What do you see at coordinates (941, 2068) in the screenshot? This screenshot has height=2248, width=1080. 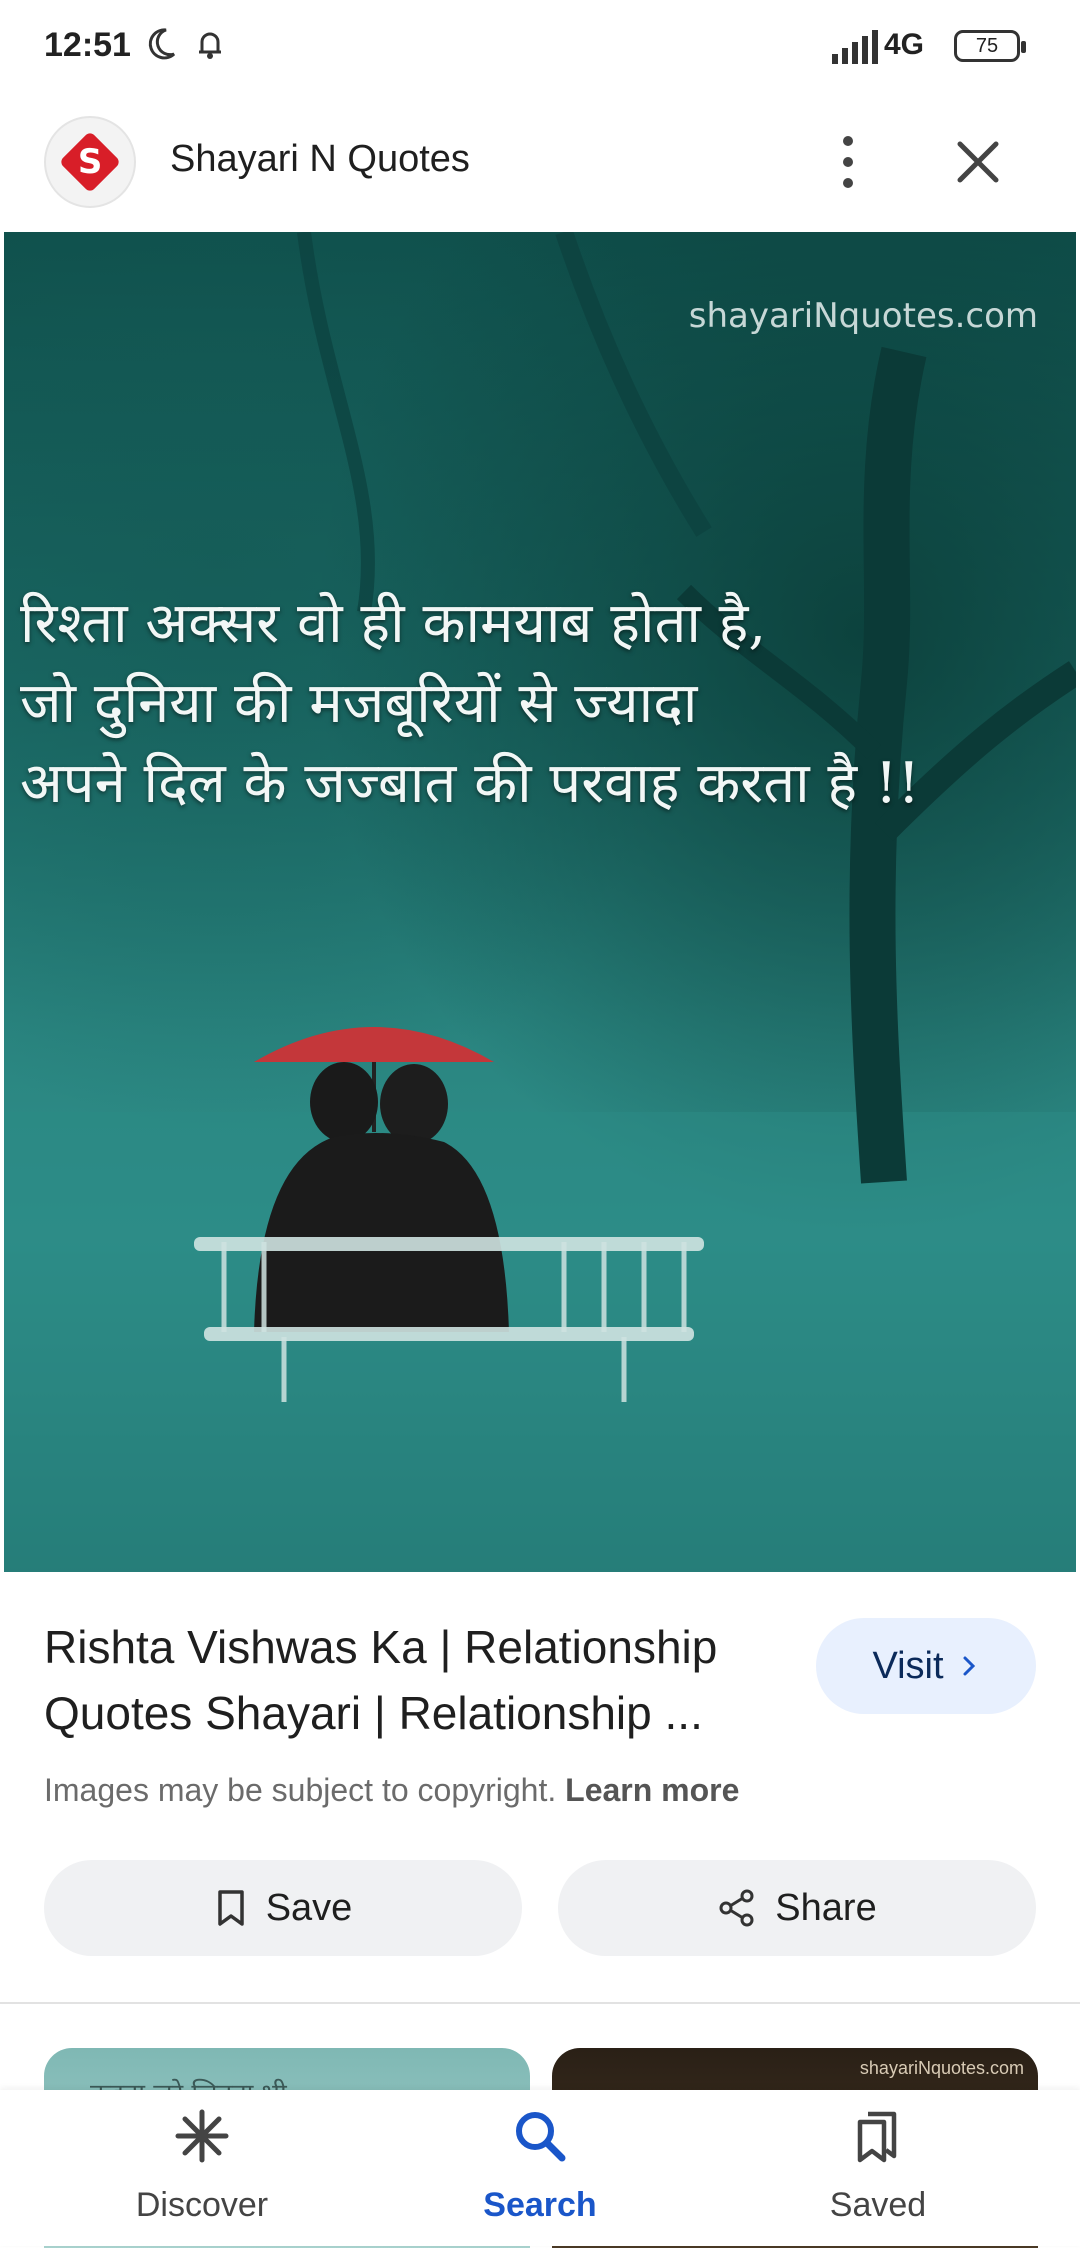 I see `related-image-watermark: shayariNquotes.com` at bounding box center [941, 2068].